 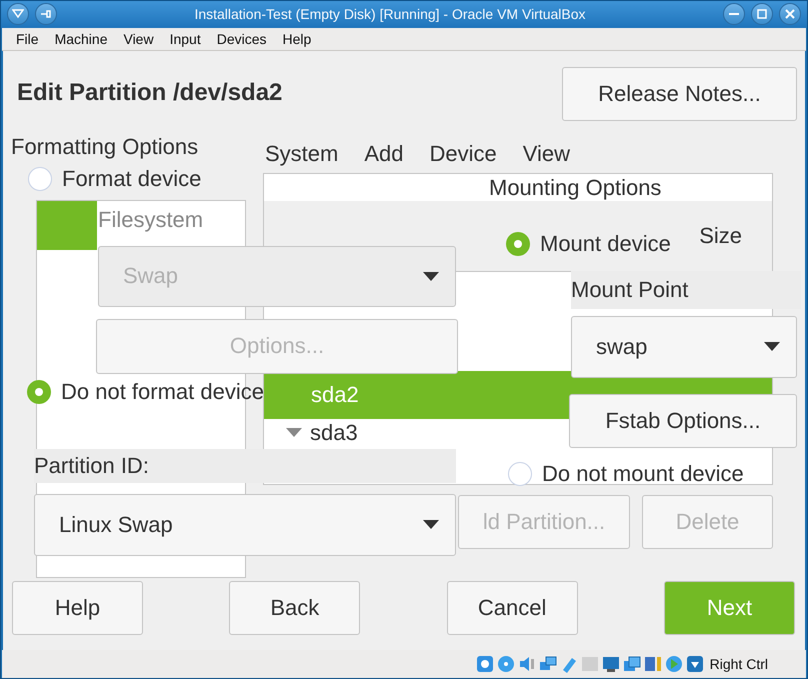 What do you see at coordinates (77, 607) in the screenshot?
I see `nav-button: Help` at bounding box center [77, 607].